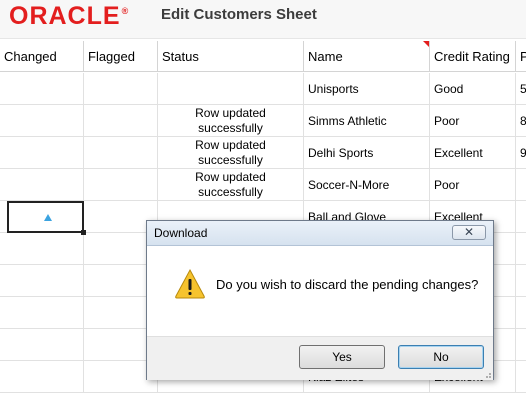 This screenshot has width=526, height=393. What do you see at coordinates (325, 56) in the screenshot?
I see `column-header-name-label: Name` at bounding box center [325, 56].